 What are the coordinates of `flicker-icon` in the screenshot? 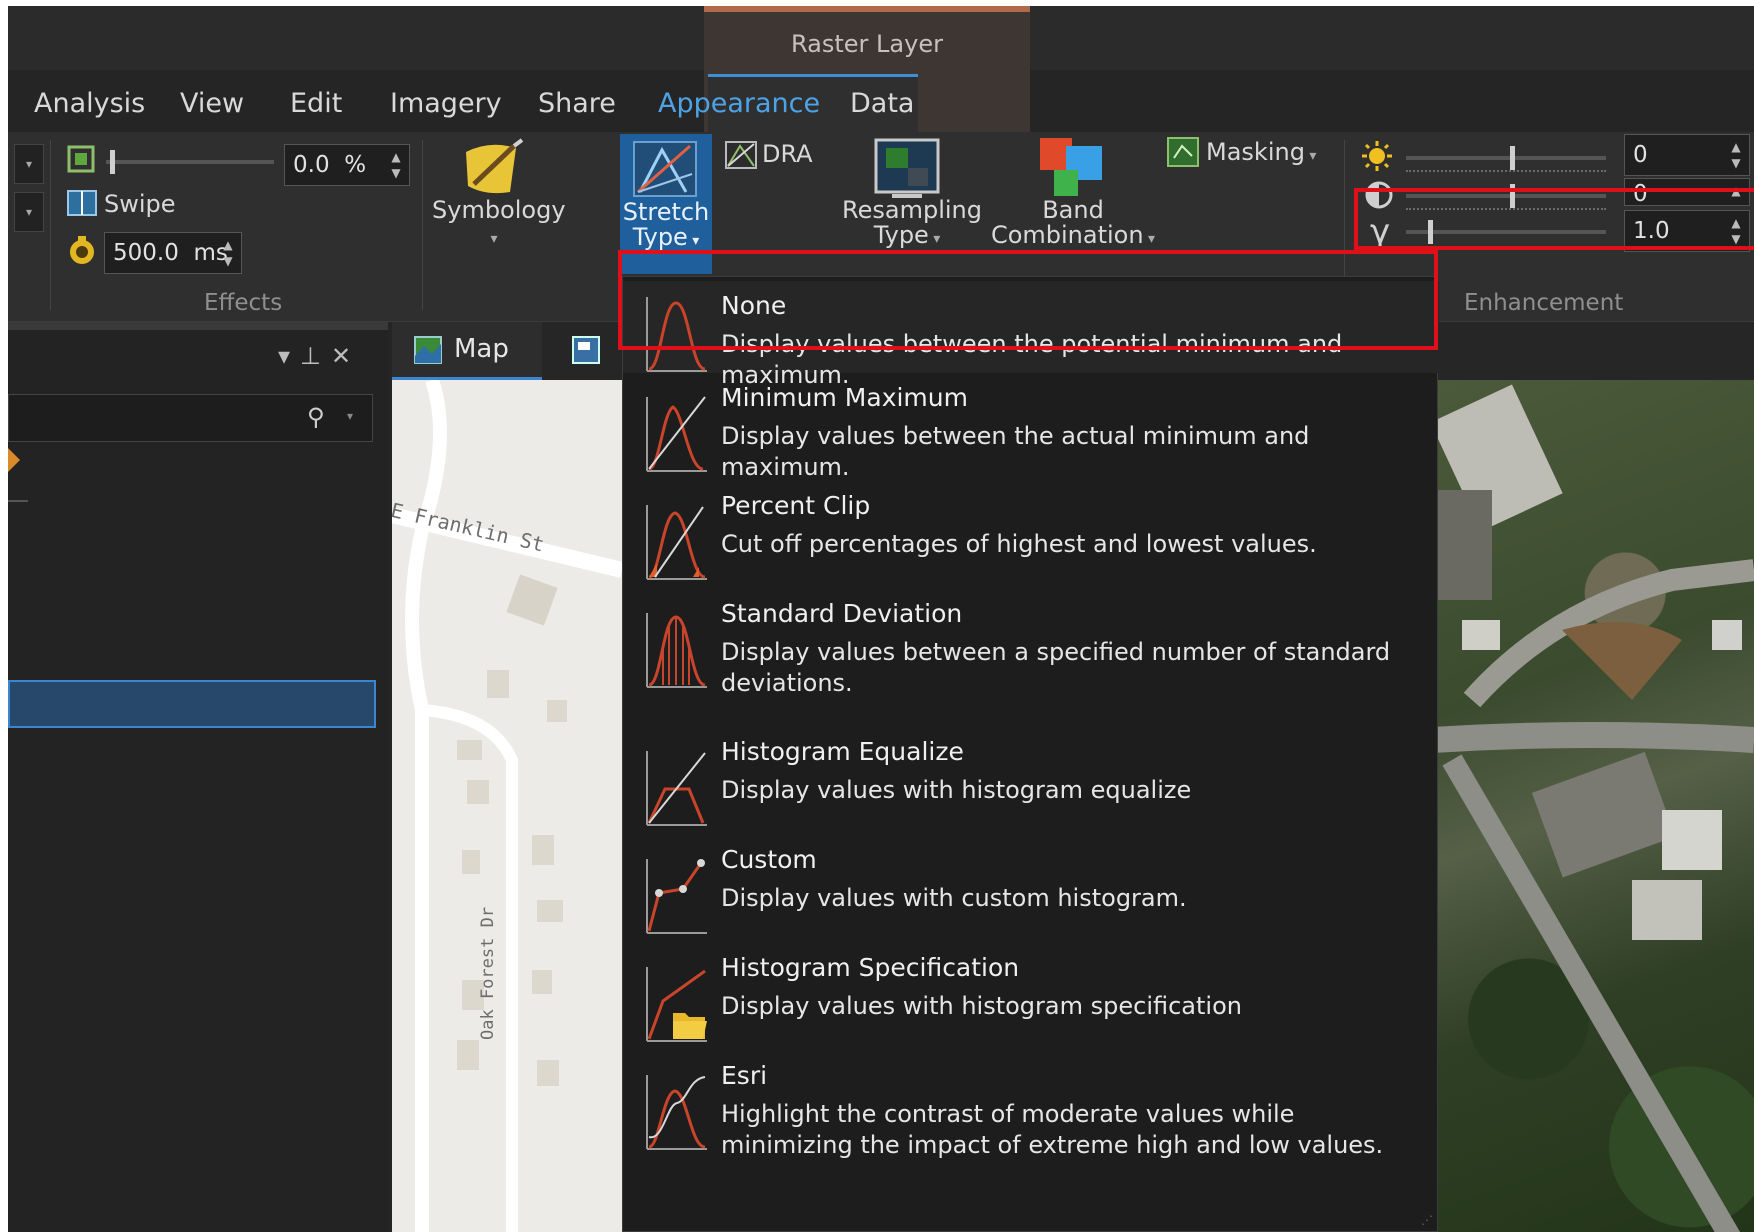 It's located at (82, 252).